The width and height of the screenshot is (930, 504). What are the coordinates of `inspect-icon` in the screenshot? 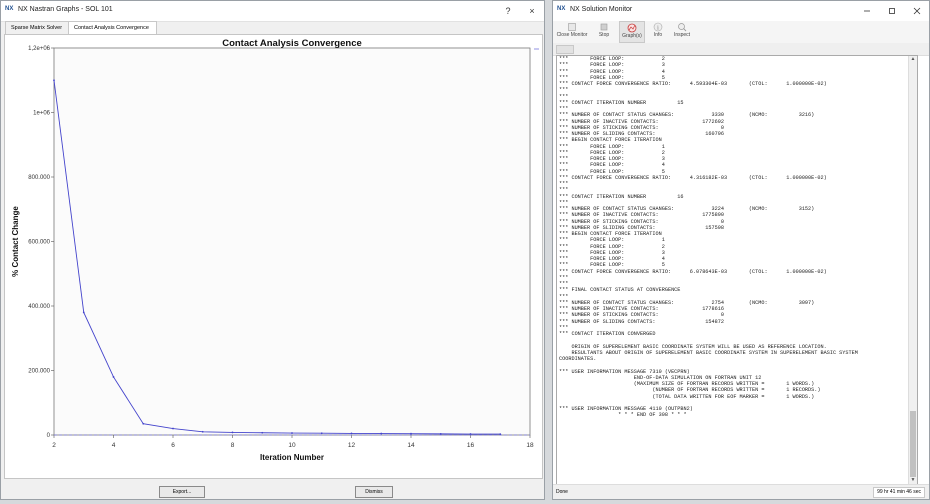 It's located at (682, 27).